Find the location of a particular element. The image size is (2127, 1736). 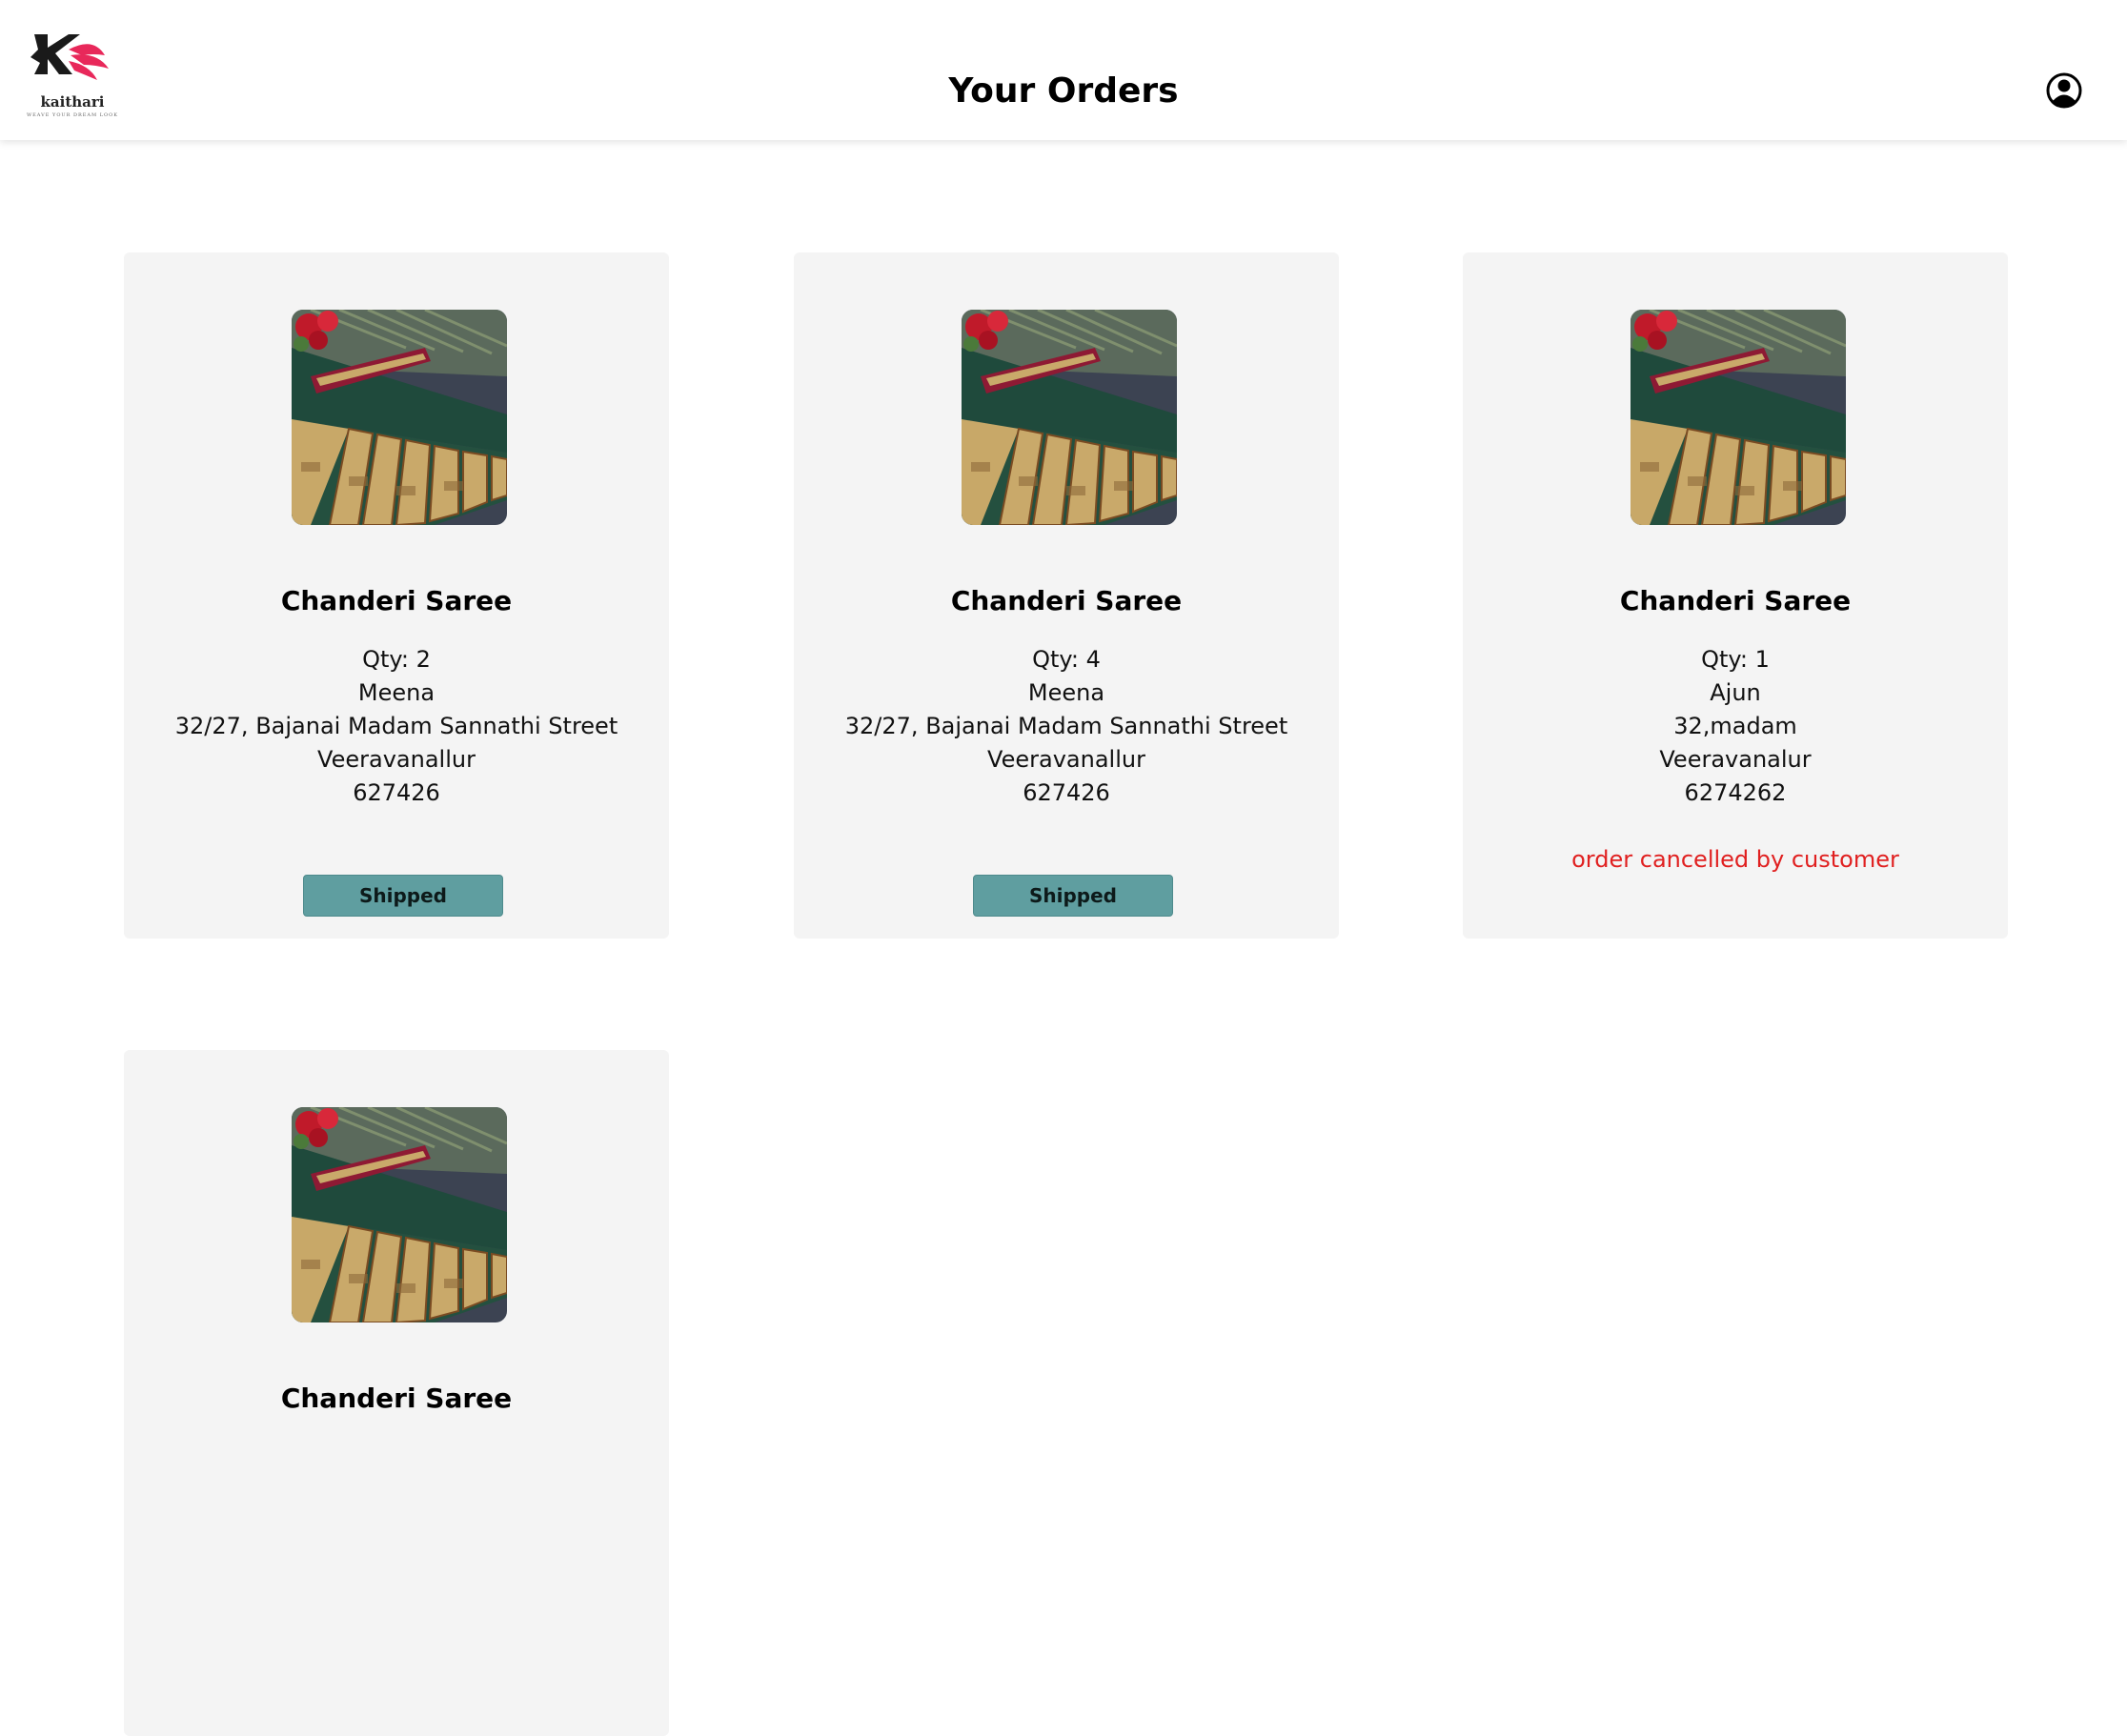

cancellation-note: order cancelled by customer is located at coordinates (1735, 859).